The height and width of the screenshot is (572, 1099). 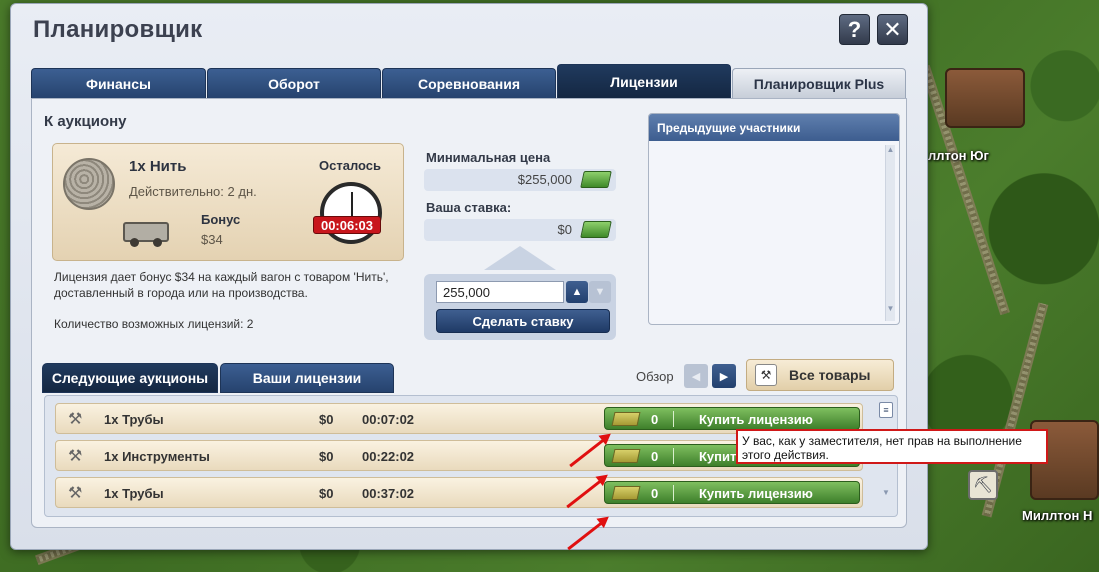 What do you see at coordinates (892, 29) in the screenshot?
I see `close-button: ✕` at bounding box center [892, 29].